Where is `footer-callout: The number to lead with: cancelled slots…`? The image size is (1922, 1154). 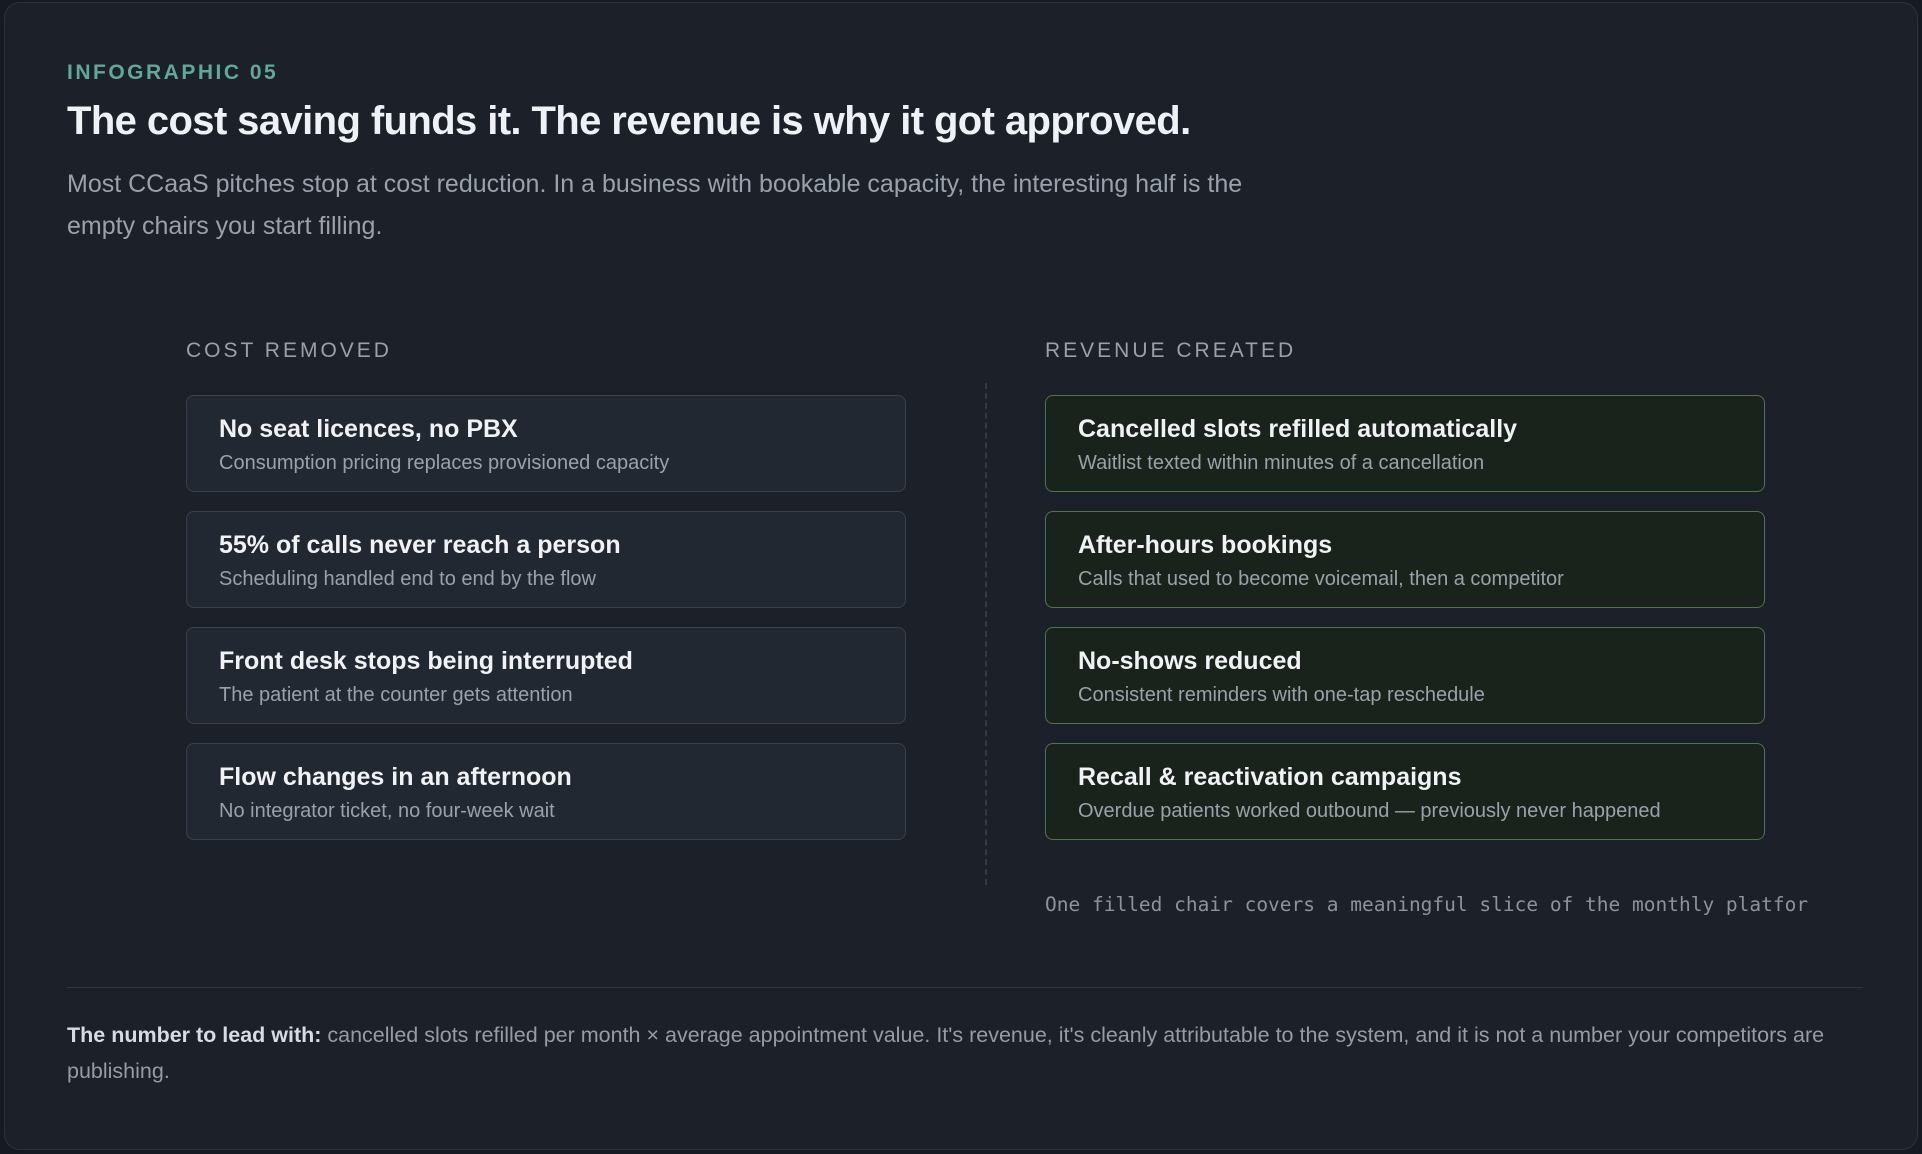
footer-callout: The number to lead with: cancelled slots… is located at coordinates (952, 1053).